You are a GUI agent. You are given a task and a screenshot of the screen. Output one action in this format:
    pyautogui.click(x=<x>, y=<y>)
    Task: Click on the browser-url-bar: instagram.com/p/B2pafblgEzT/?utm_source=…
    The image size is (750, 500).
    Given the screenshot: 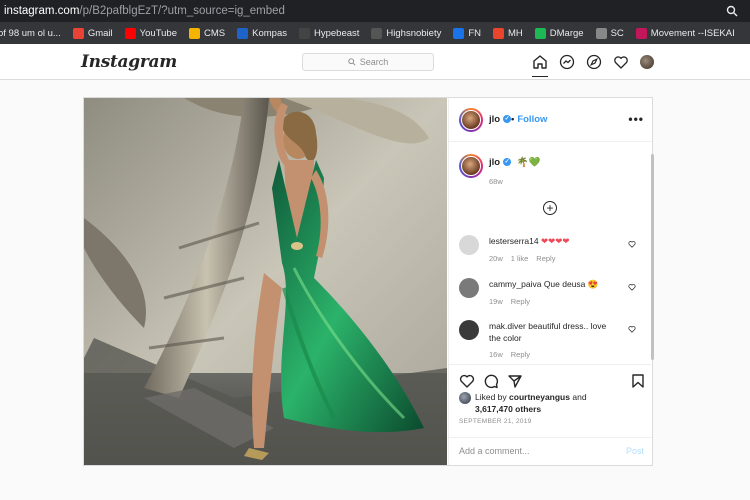 What is the action you would take?
    pyautogui.click(x=375, y=11)
    